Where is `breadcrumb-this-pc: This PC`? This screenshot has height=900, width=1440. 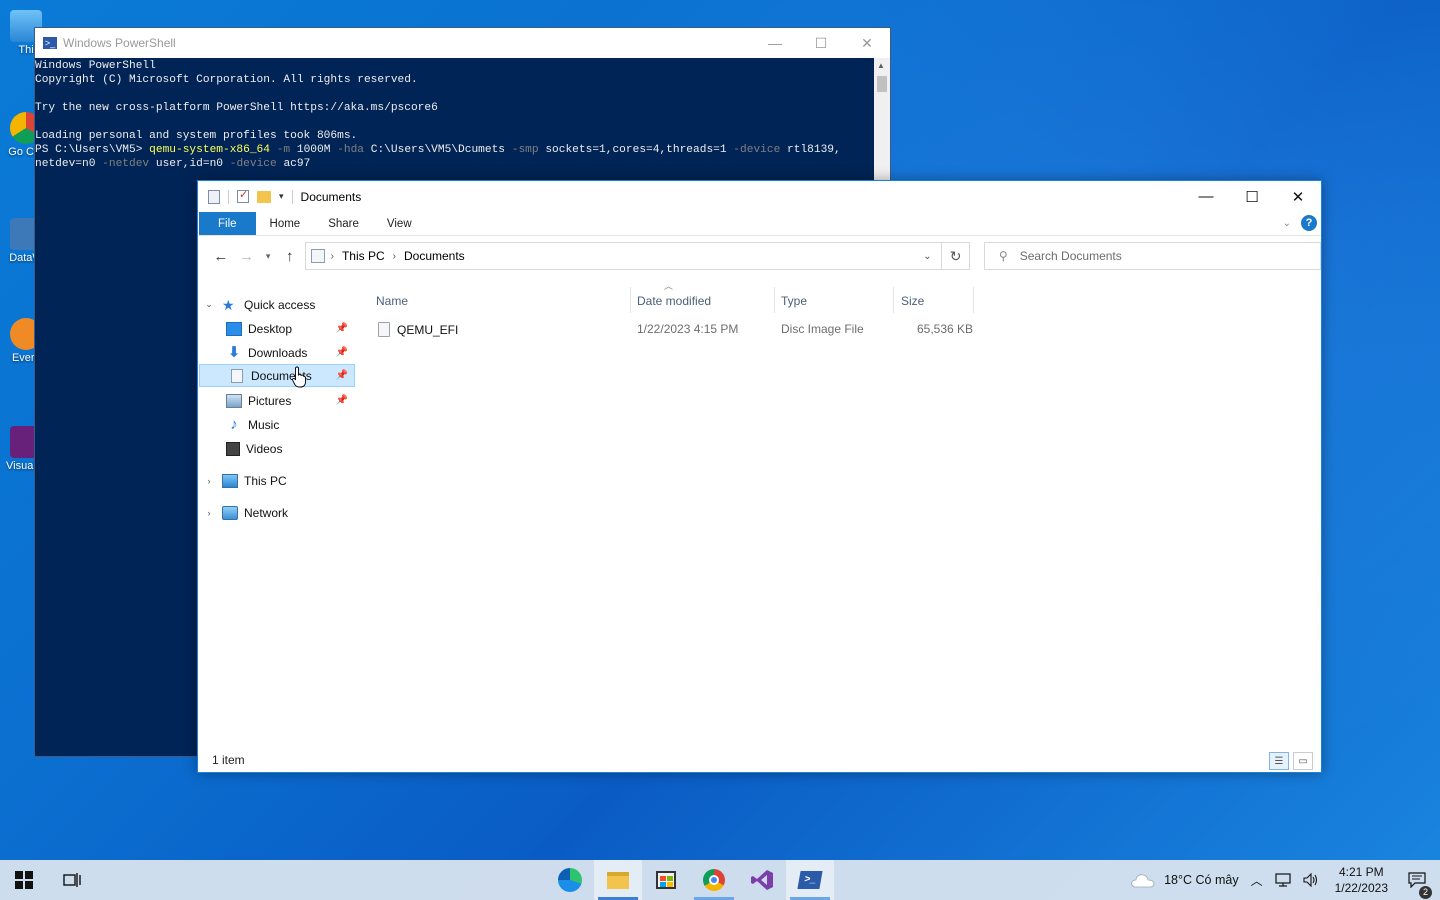 breadcrumb-this-pc: This PC is located at coordinates (363, 256).